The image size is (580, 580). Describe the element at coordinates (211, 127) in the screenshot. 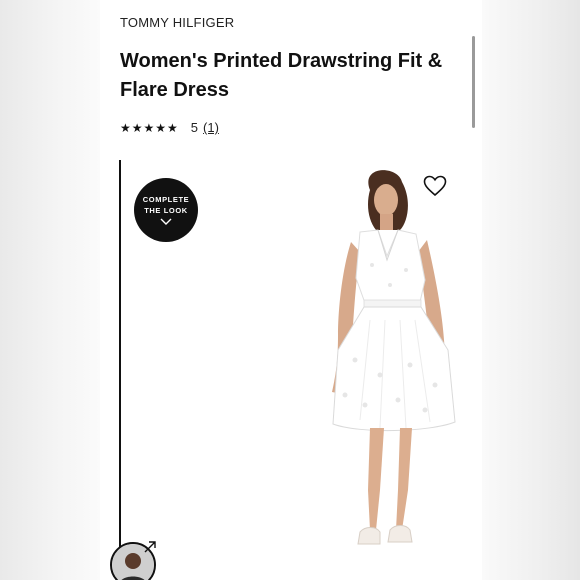

I see `review-count-link: (1)` at that location.